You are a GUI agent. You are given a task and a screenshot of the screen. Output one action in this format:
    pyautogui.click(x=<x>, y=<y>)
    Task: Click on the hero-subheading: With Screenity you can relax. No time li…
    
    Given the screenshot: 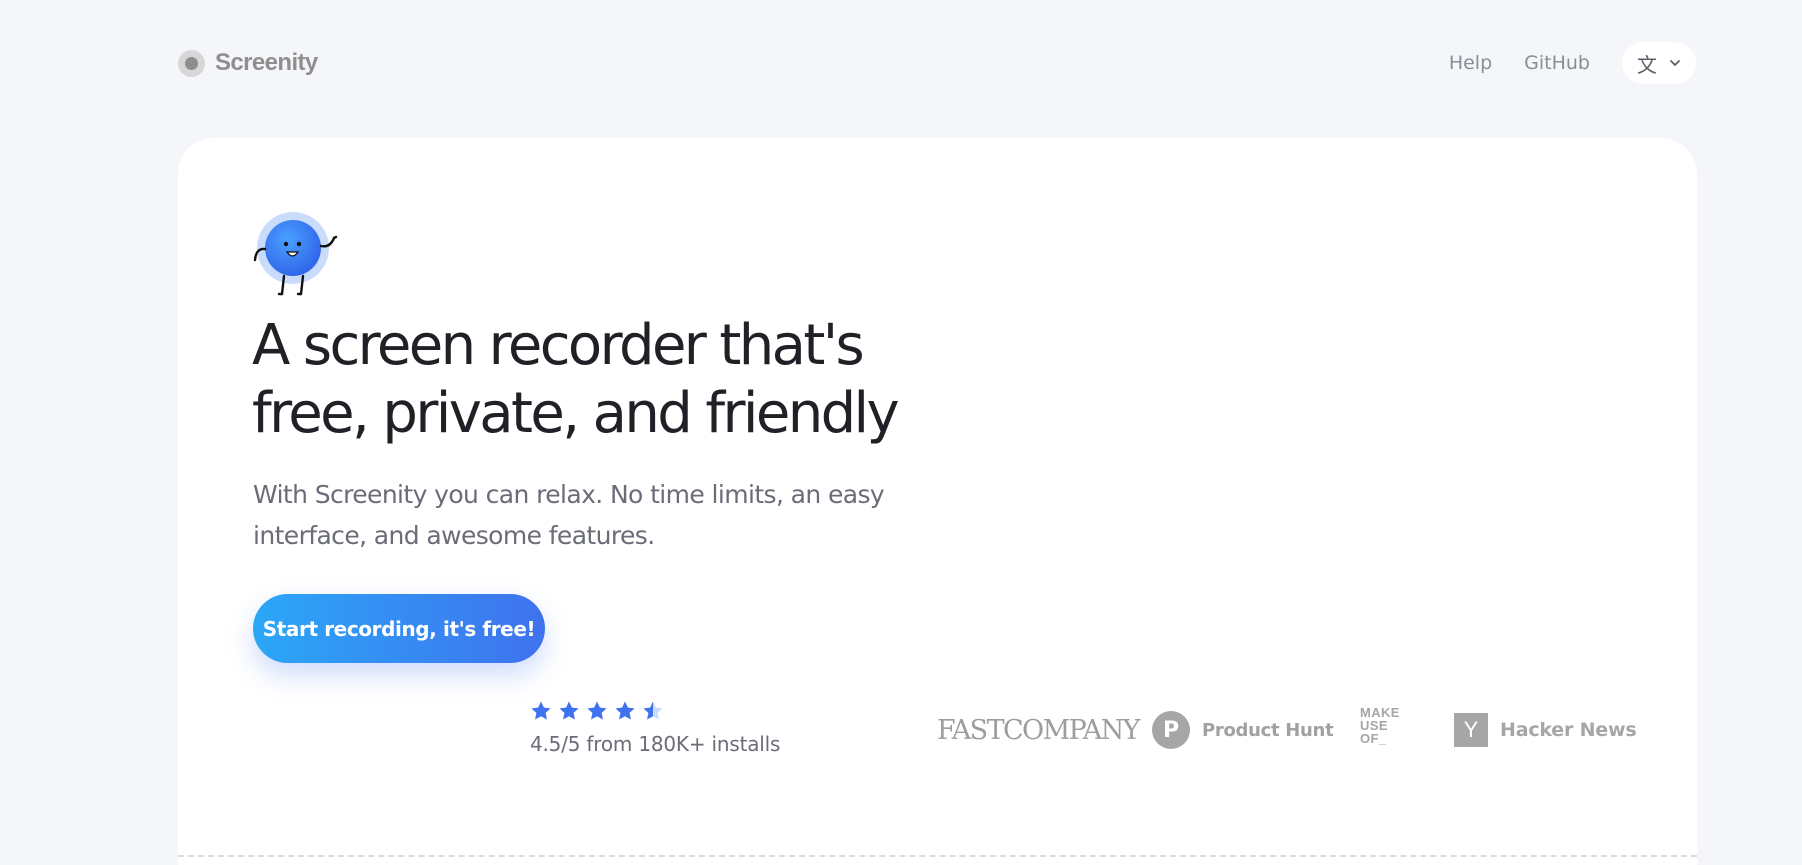 What is the action you would take?
    pyautogui.click(x=569, y=515)
    